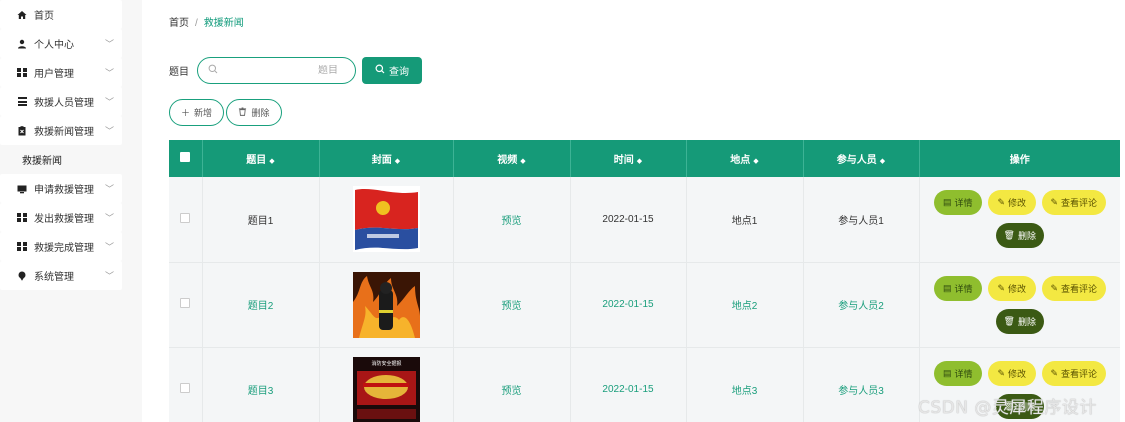  I want to click on sidebar-item-label: 申请救援管理, so click(64, 190).